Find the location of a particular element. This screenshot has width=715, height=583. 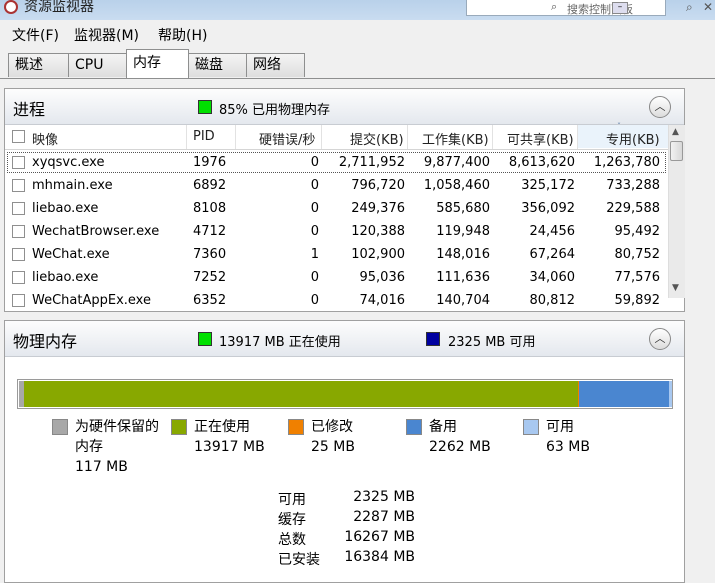

cell-commit: 249,376 is located at coordinates (378, 208).